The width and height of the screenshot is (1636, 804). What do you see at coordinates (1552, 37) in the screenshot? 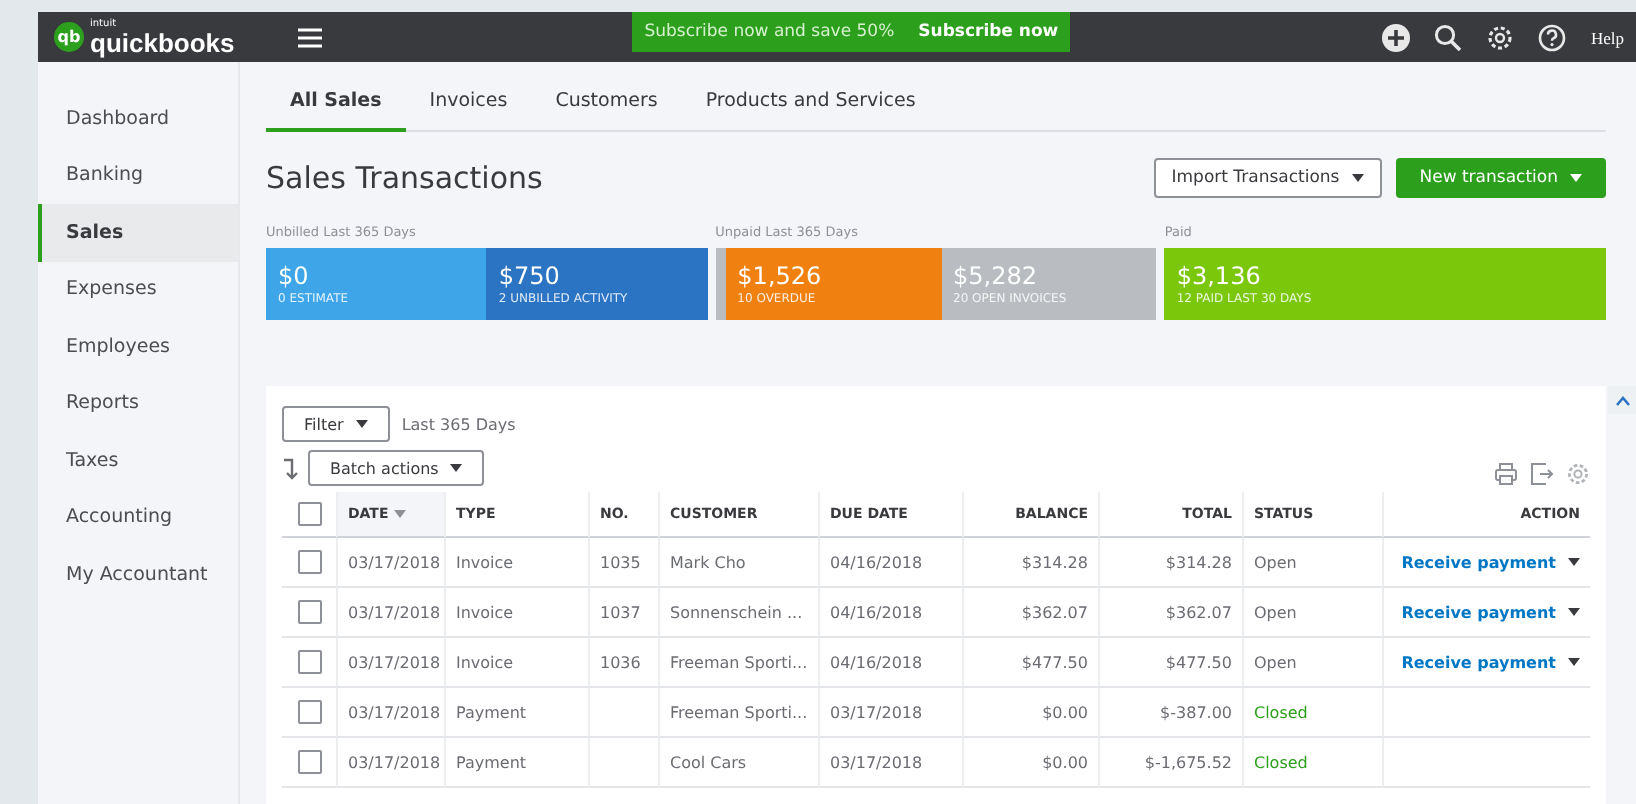
I see `help-icon` at bounding box center [1552, 37].